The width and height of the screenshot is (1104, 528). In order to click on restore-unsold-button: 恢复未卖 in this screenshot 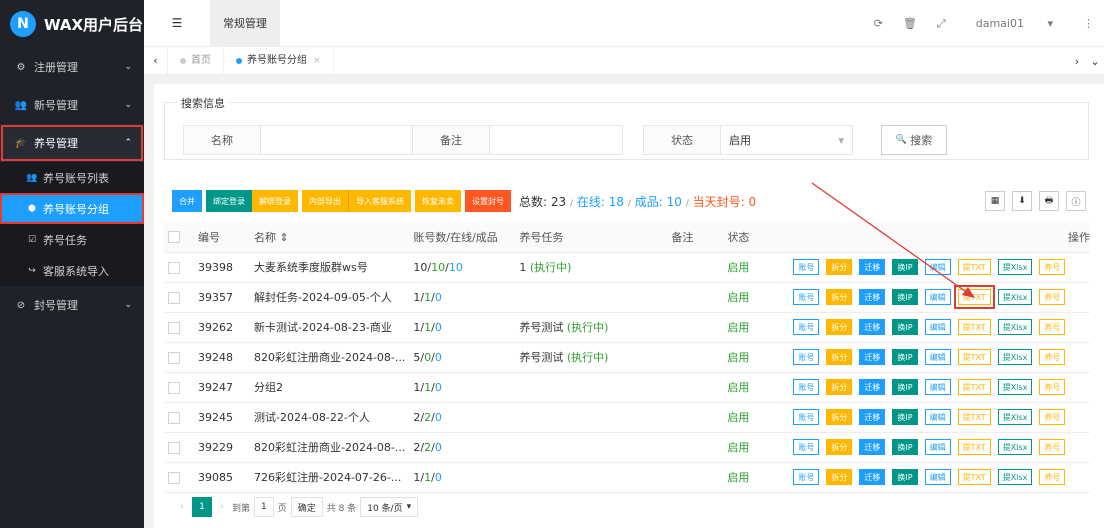, I will do `click(438, 201)`.